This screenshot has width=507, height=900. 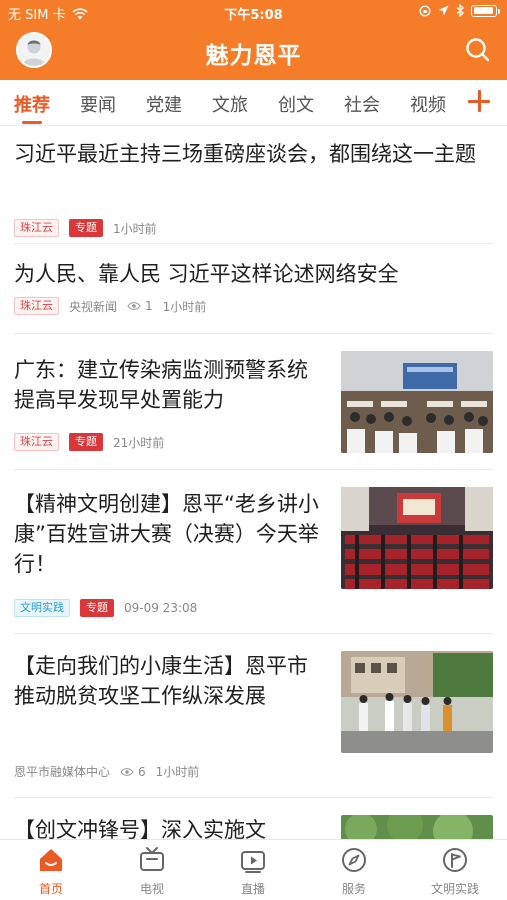 What do you see at coordinates (362, 104) in the screenshot?
I see `tab-society: 社会` at bounding box center [362, 104].